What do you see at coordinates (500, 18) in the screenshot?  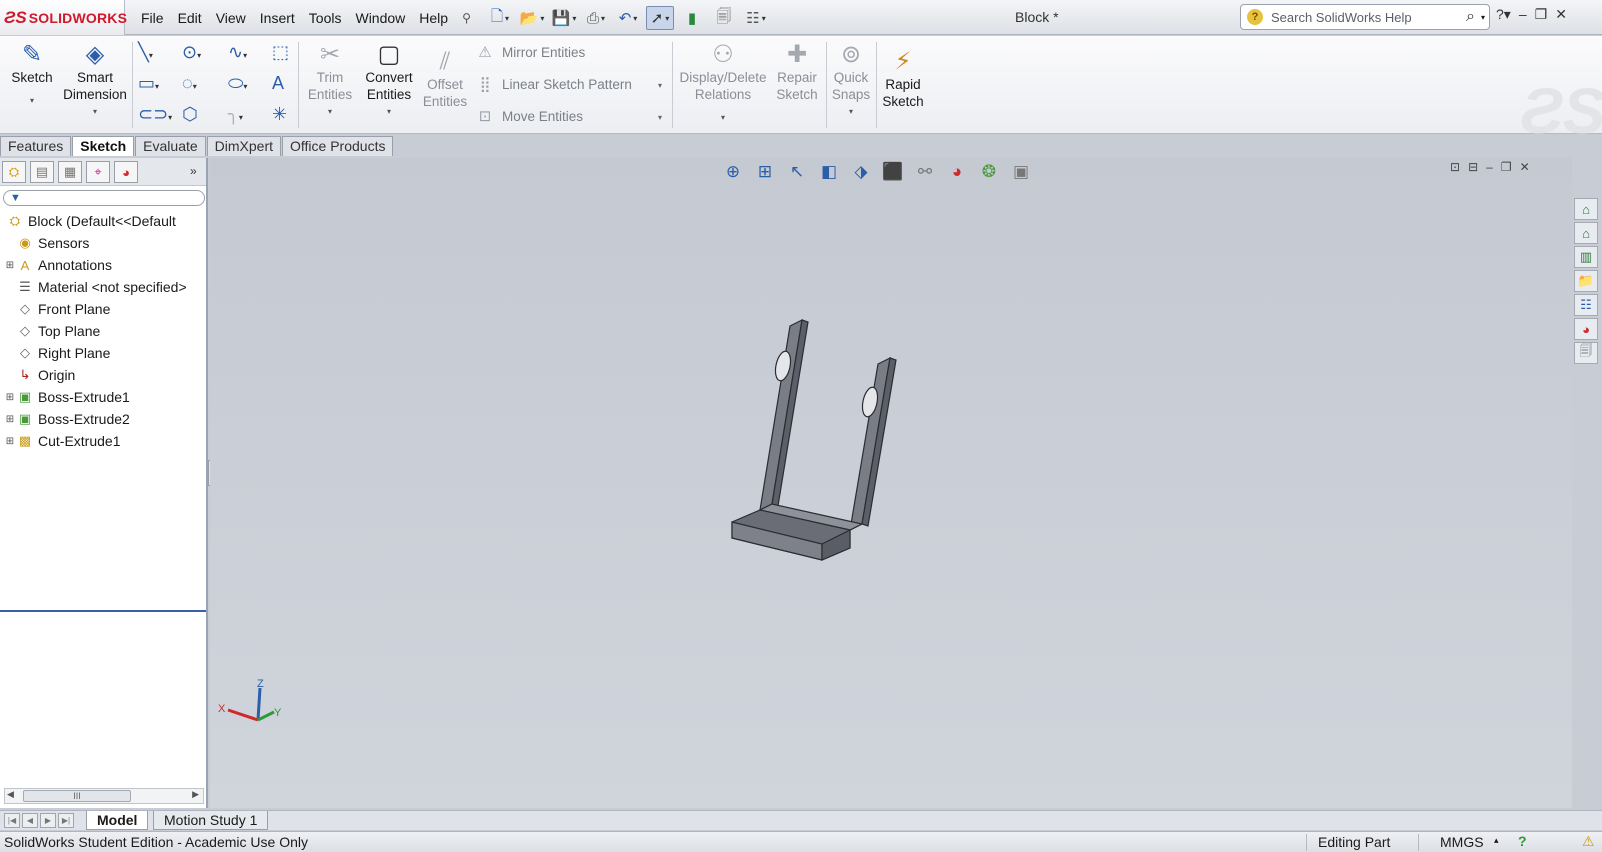 I see `new-document-button: 🗋 ▾` at bounding box center [500, 18].